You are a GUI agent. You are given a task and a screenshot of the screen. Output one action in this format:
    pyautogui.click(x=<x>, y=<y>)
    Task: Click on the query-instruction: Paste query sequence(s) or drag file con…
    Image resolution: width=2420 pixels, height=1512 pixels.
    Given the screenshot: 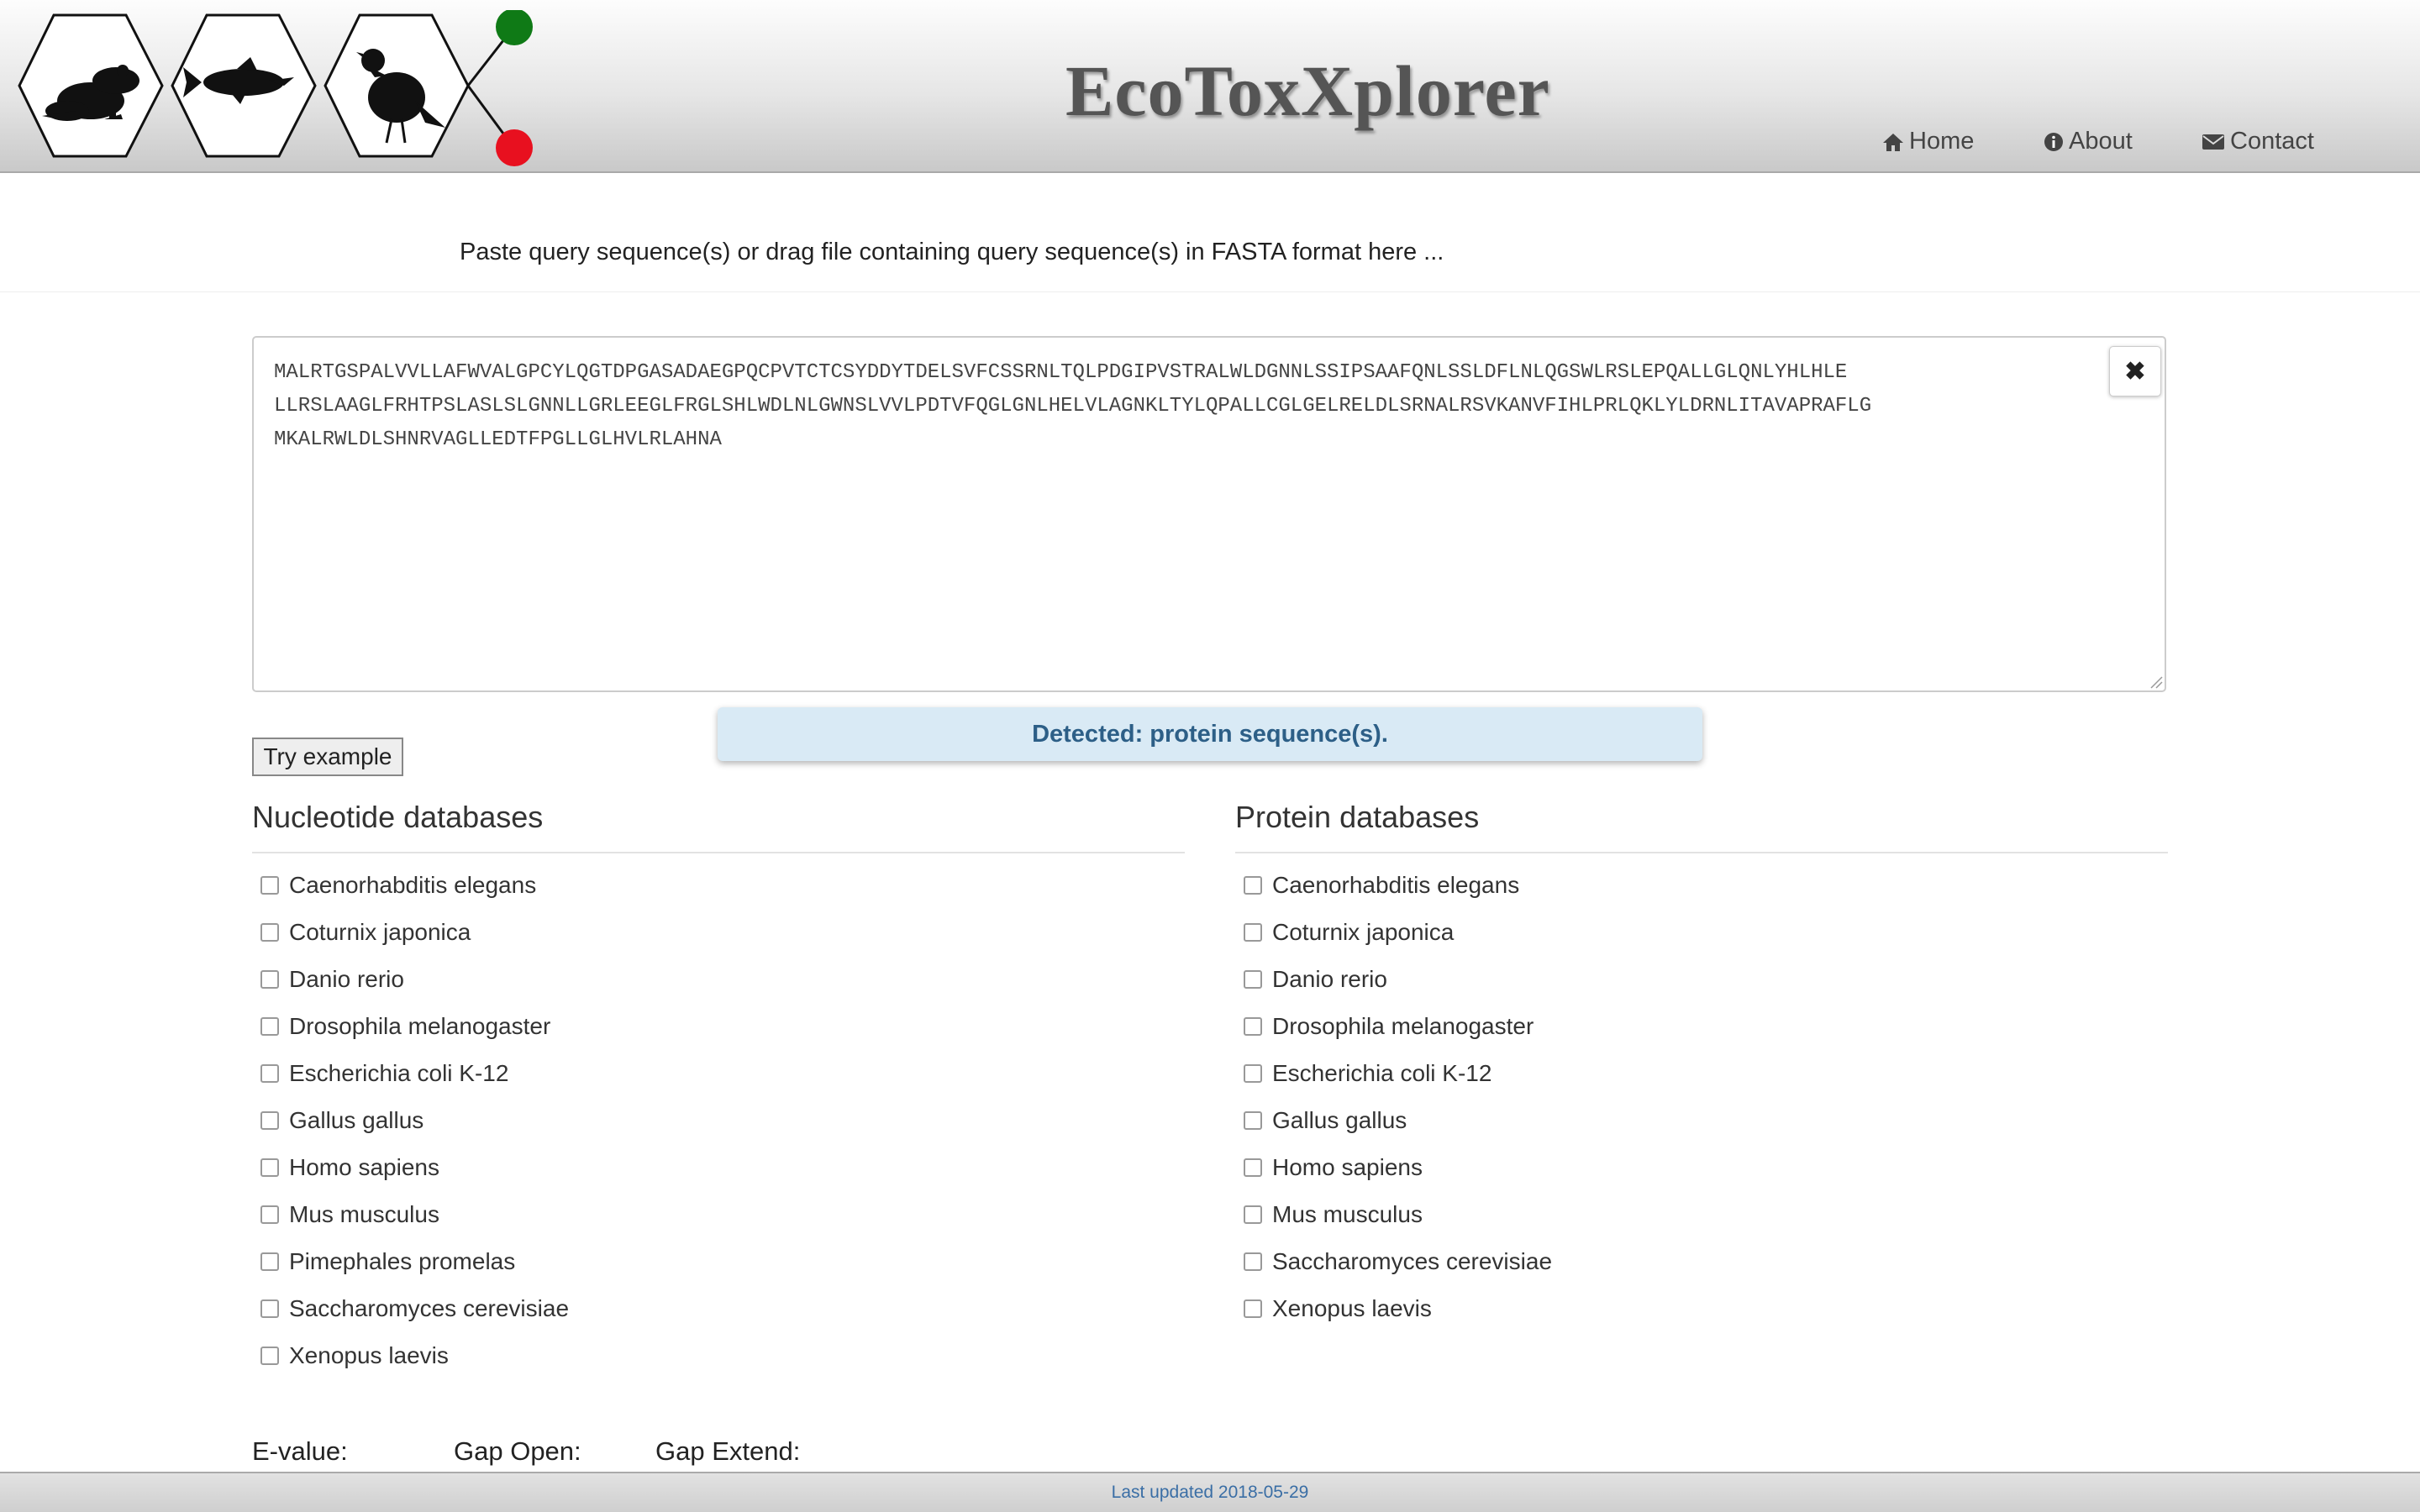 What is the action you would take?
    pyautogui.click(x=952, y=252)
    